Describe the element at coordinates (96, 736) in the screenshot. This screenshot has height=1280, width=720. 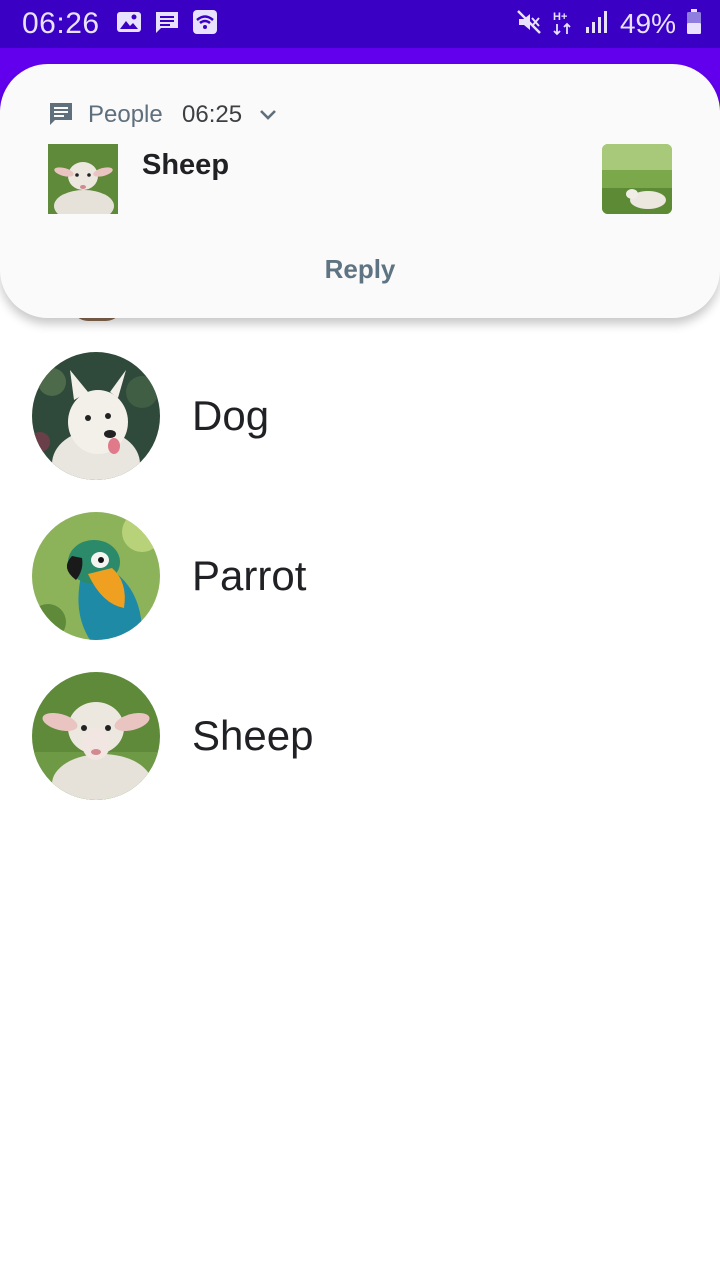
I see `sheep-avatar` at that location.